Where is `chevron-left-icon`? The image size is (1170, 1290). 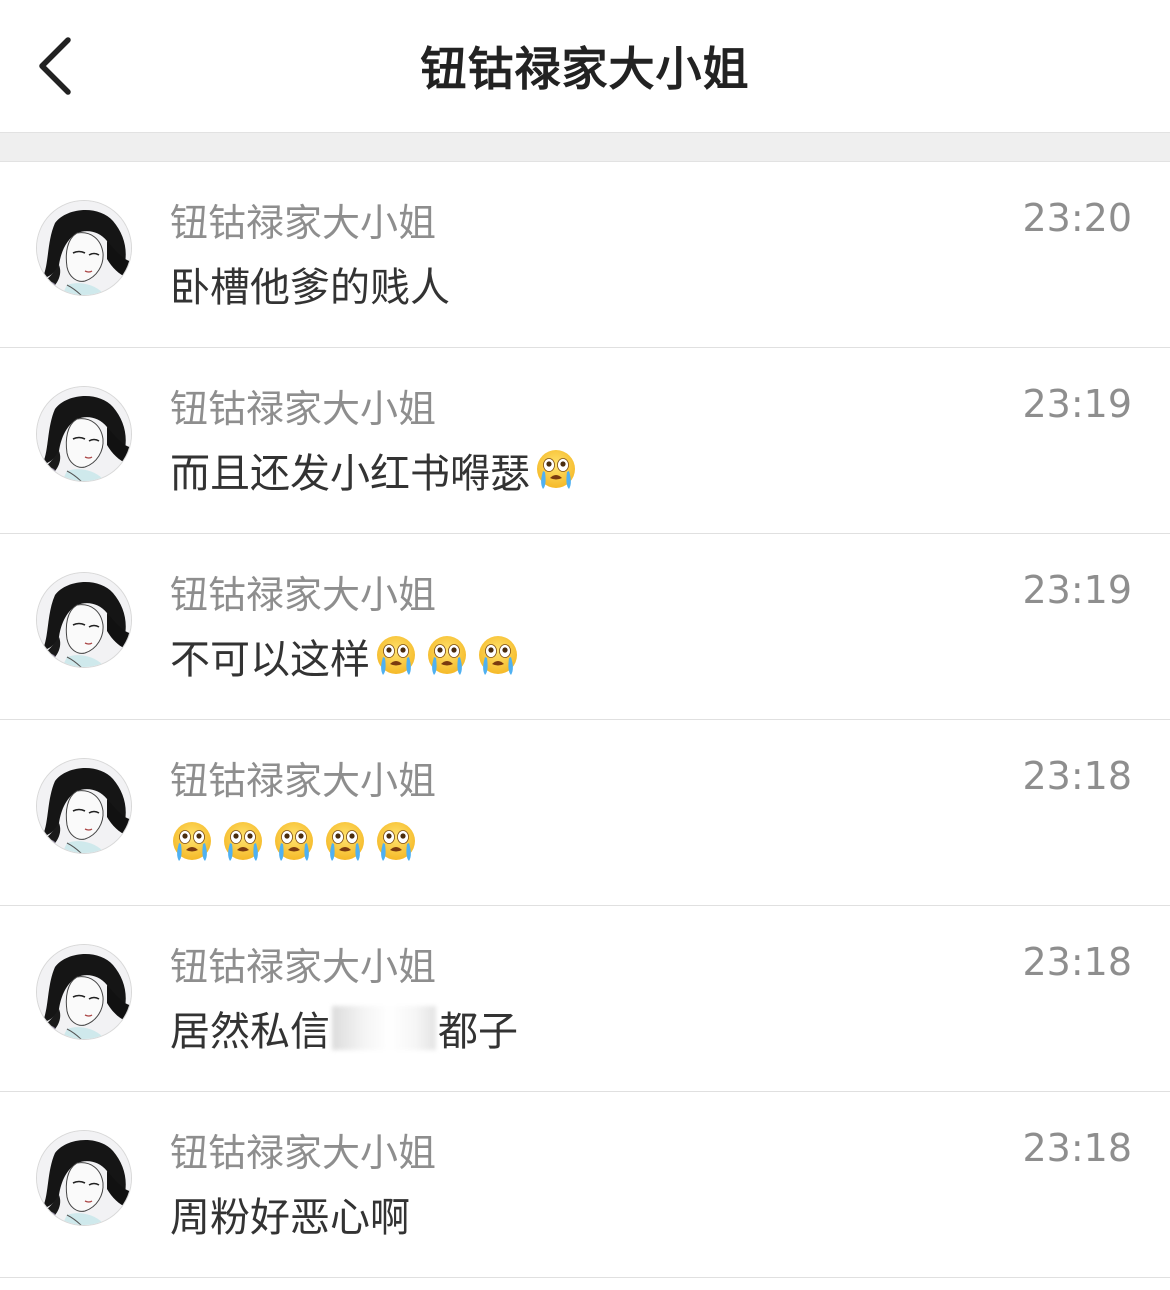
chevron-left-icon is located at coordinates (55, 66).